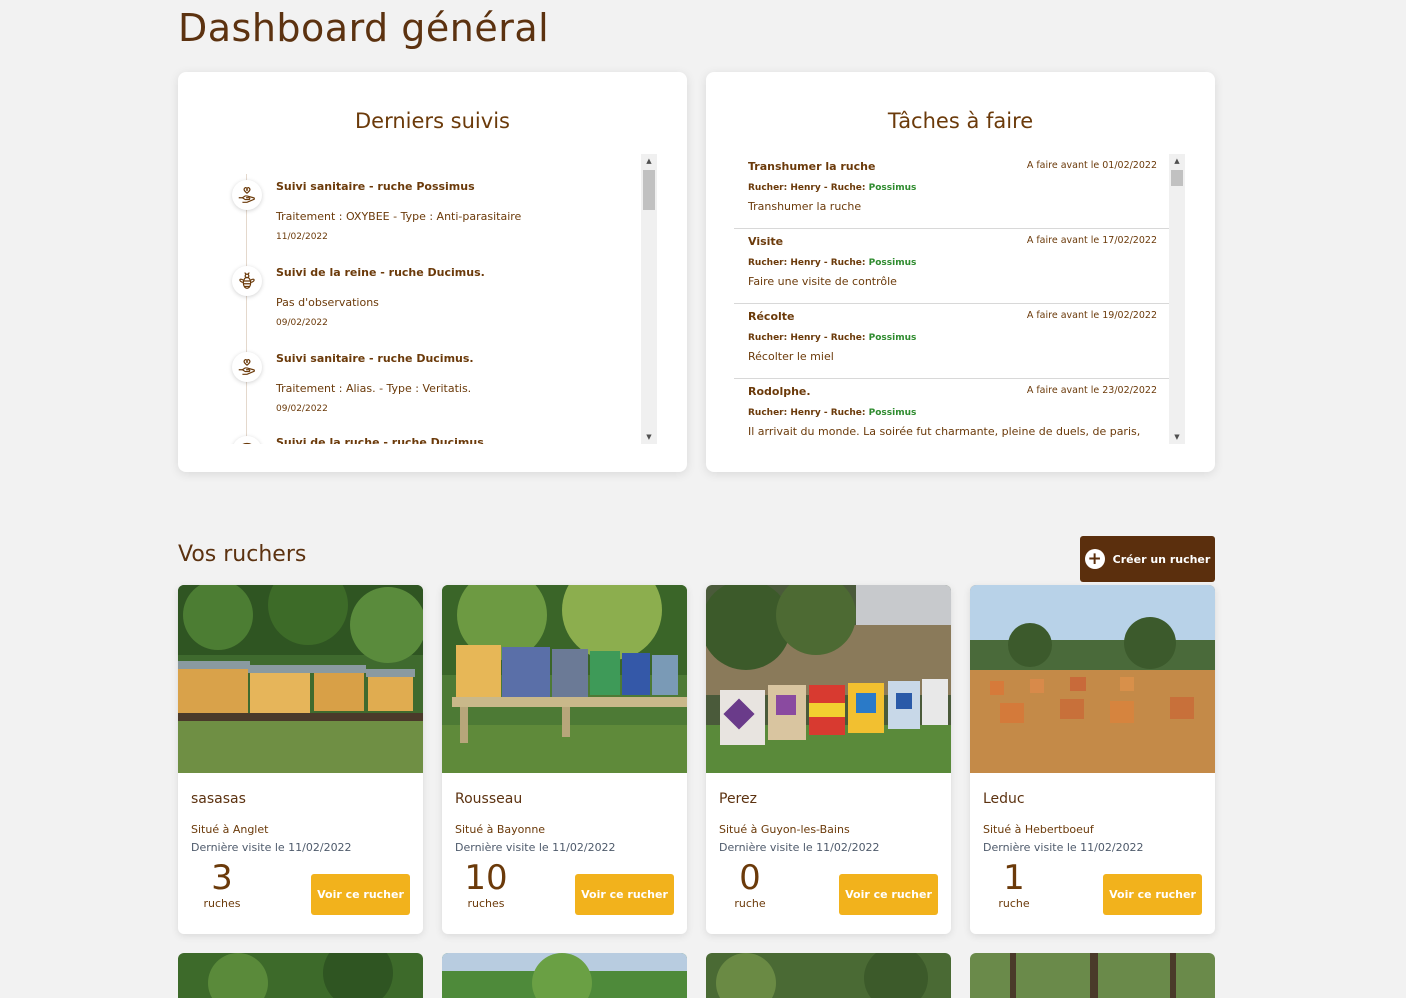 The width and height of the screenshot is (1406, 998). What do you see at coordinates (750, 878) in the screenshot?
I see `hive-count-number: 0` at bounding box center [750, 878].